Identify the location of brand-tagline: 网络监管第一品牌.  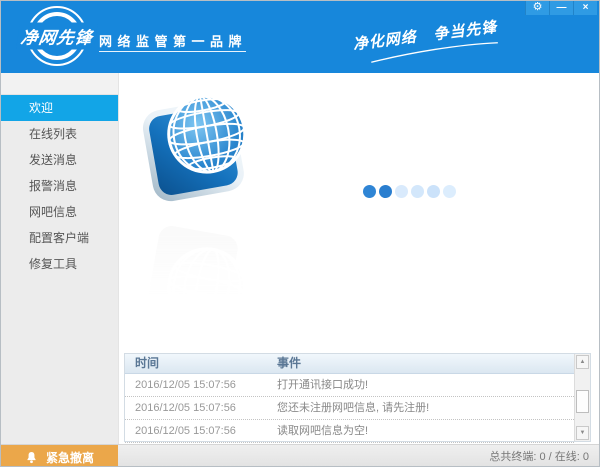
(173, 41).